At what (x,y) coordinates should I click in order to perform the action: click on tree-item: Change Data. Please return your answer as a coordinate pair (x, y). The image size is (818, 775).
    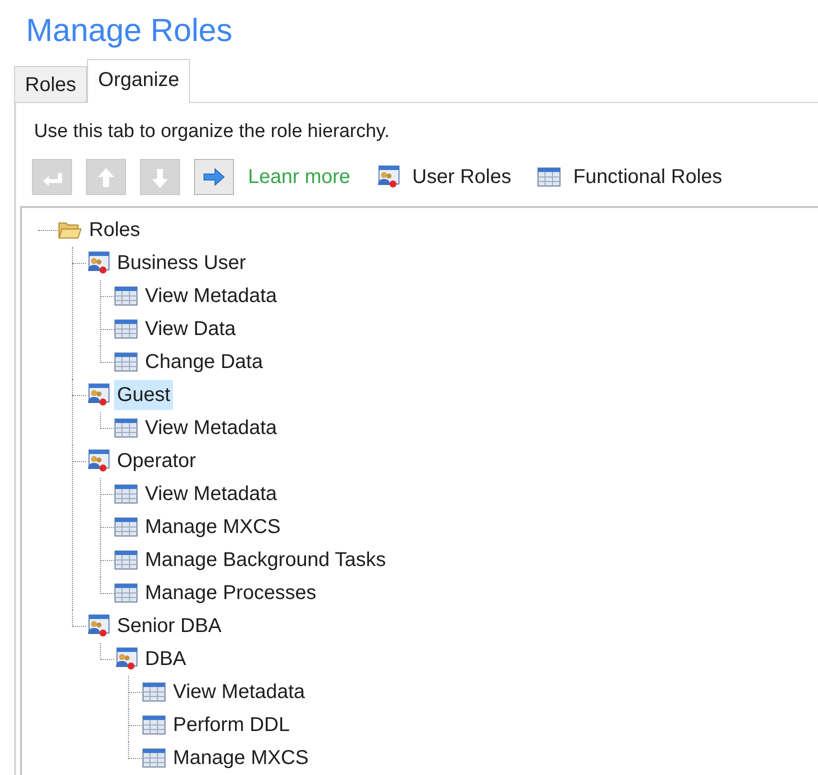
    Looking at the image, I should click on (204, 362).